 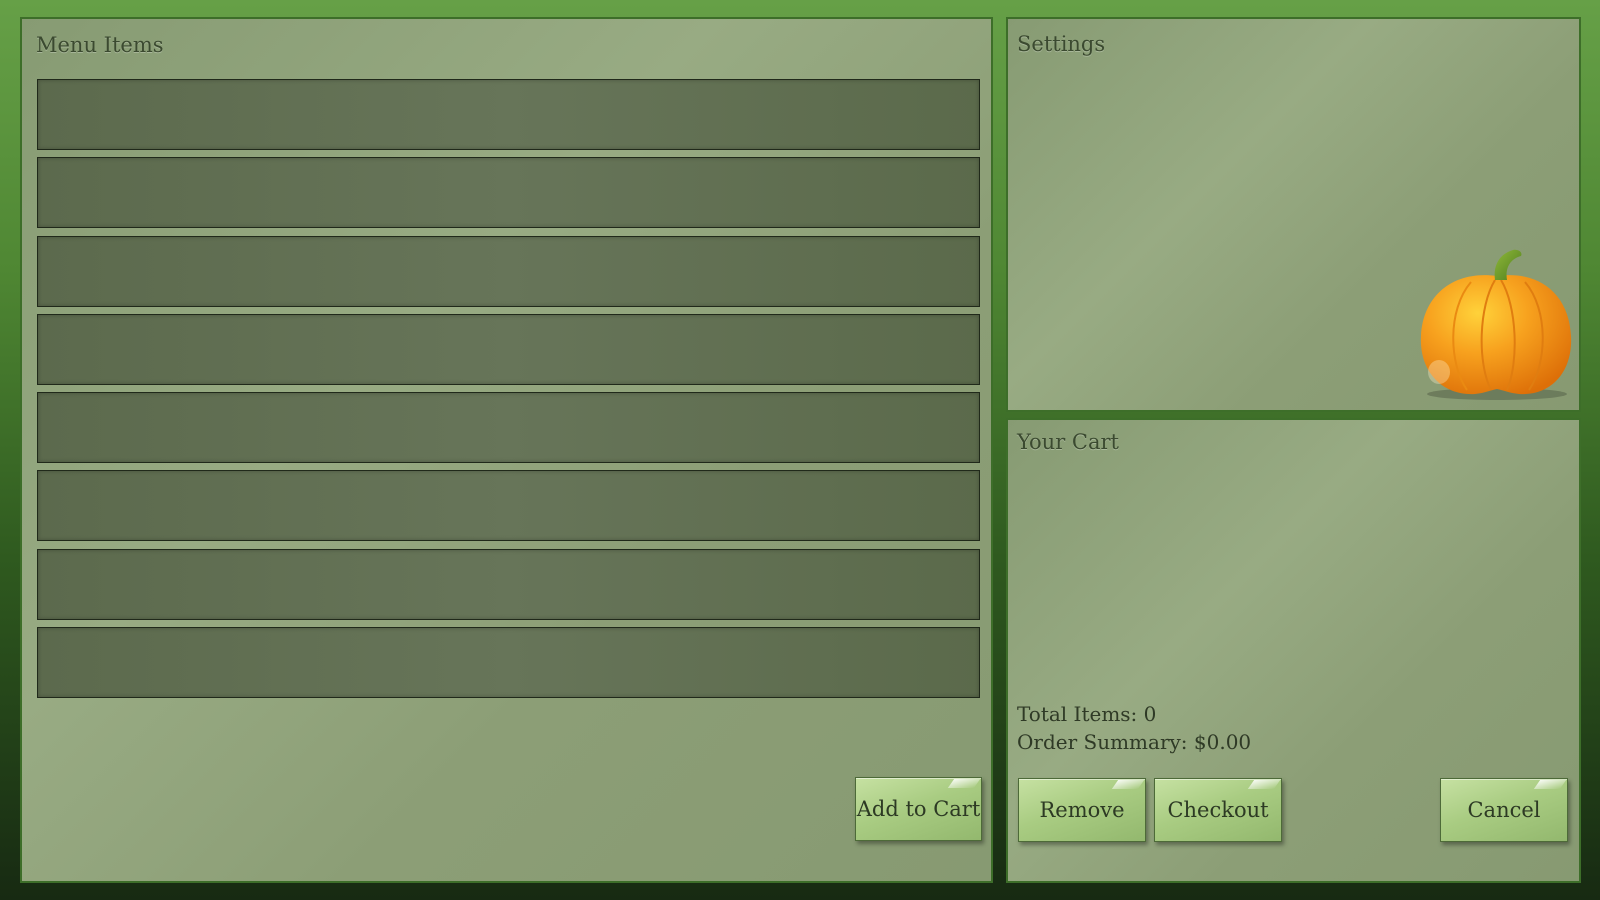 I want to click on total-items-text: Total Items: 0, so click(x=1087, y=714).